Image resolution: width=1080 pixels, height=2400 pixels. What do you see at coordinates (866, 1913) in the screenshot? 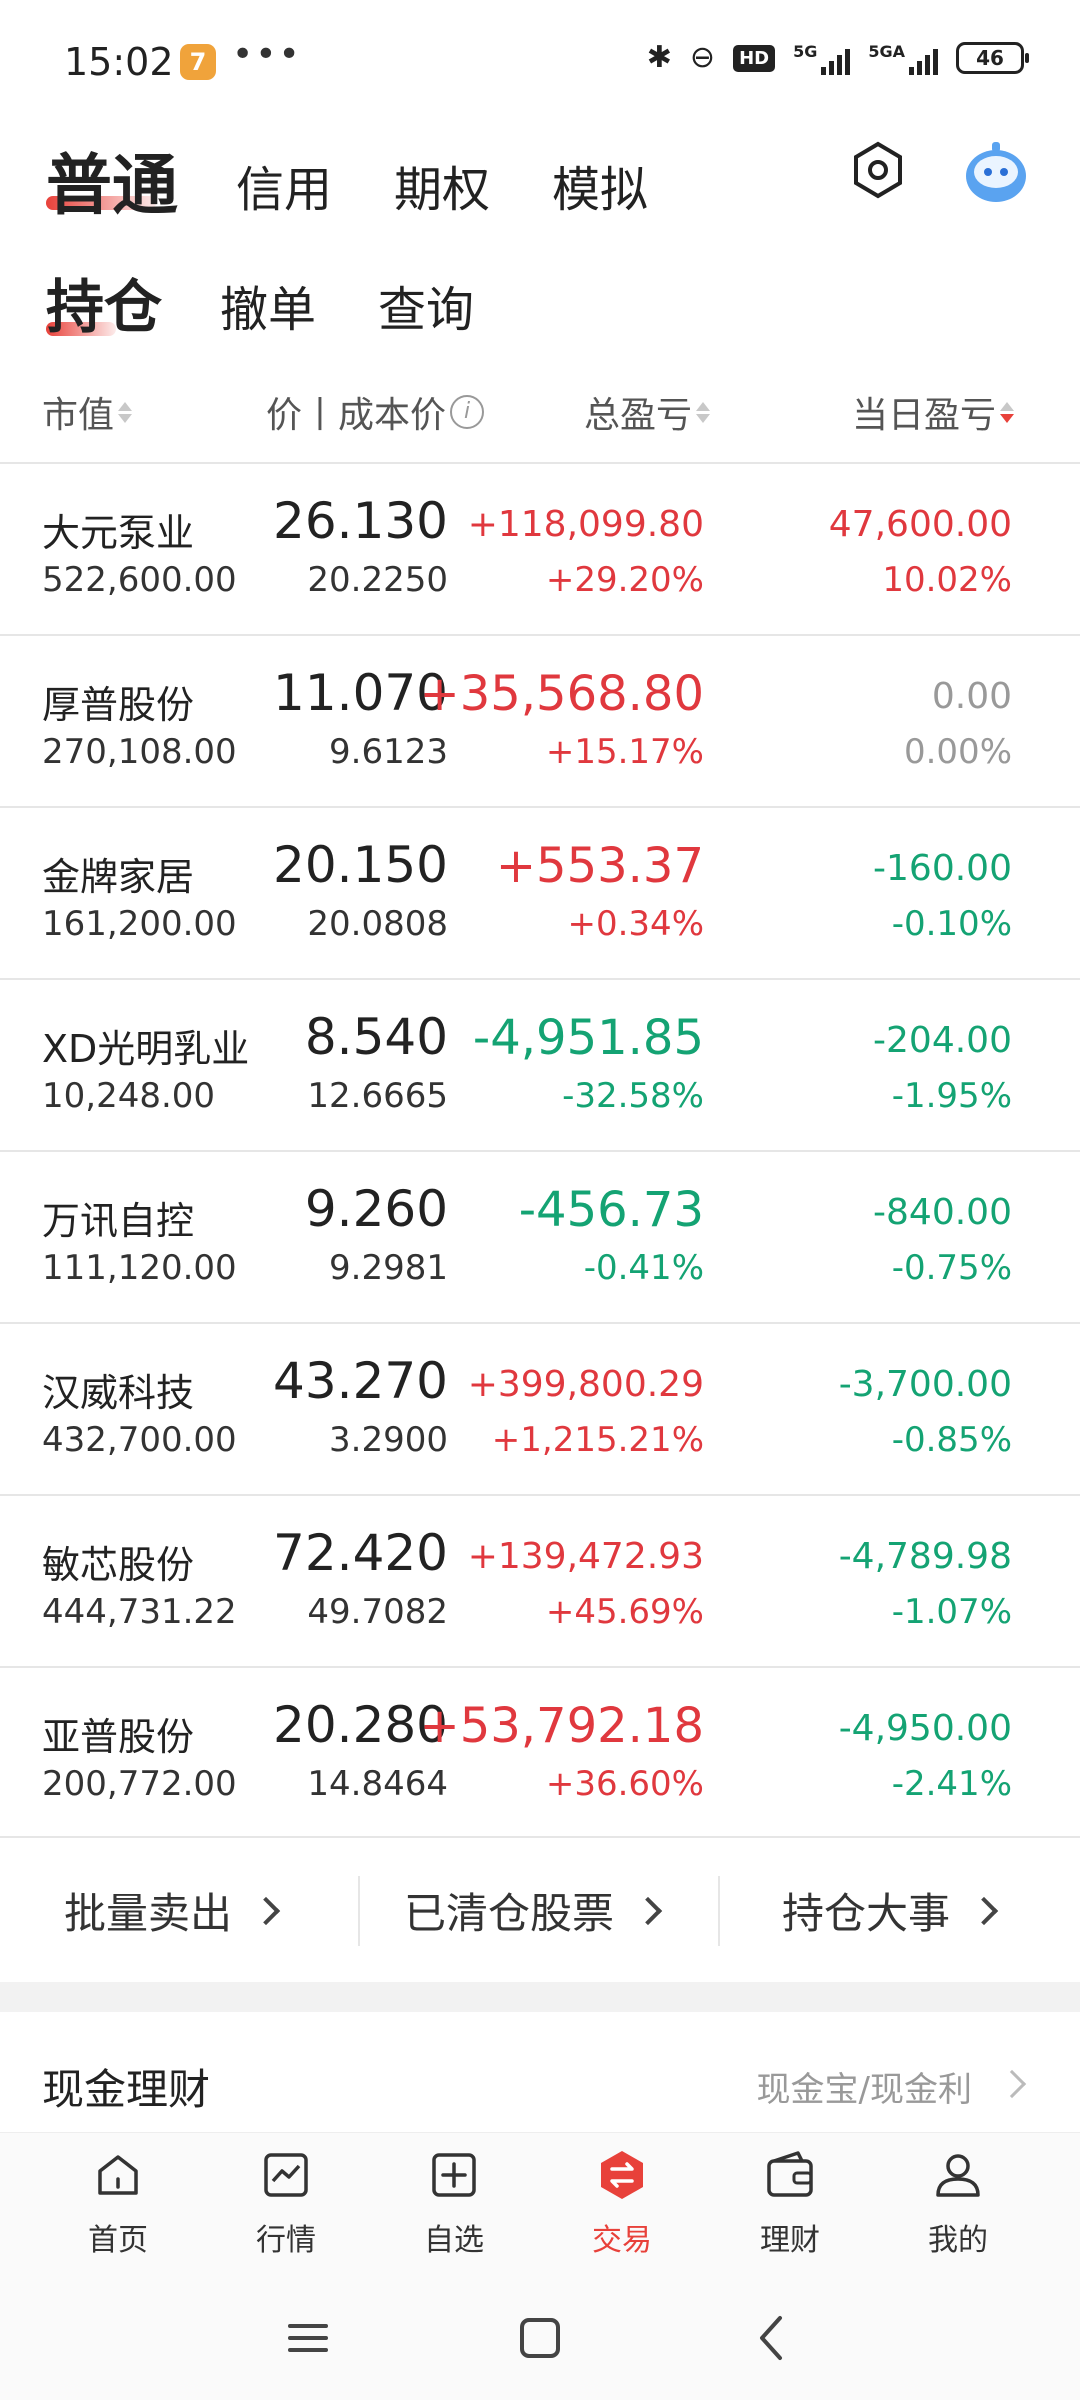
I see `holding-events-label: 持仓大事` at bounding box center [866, 1913].